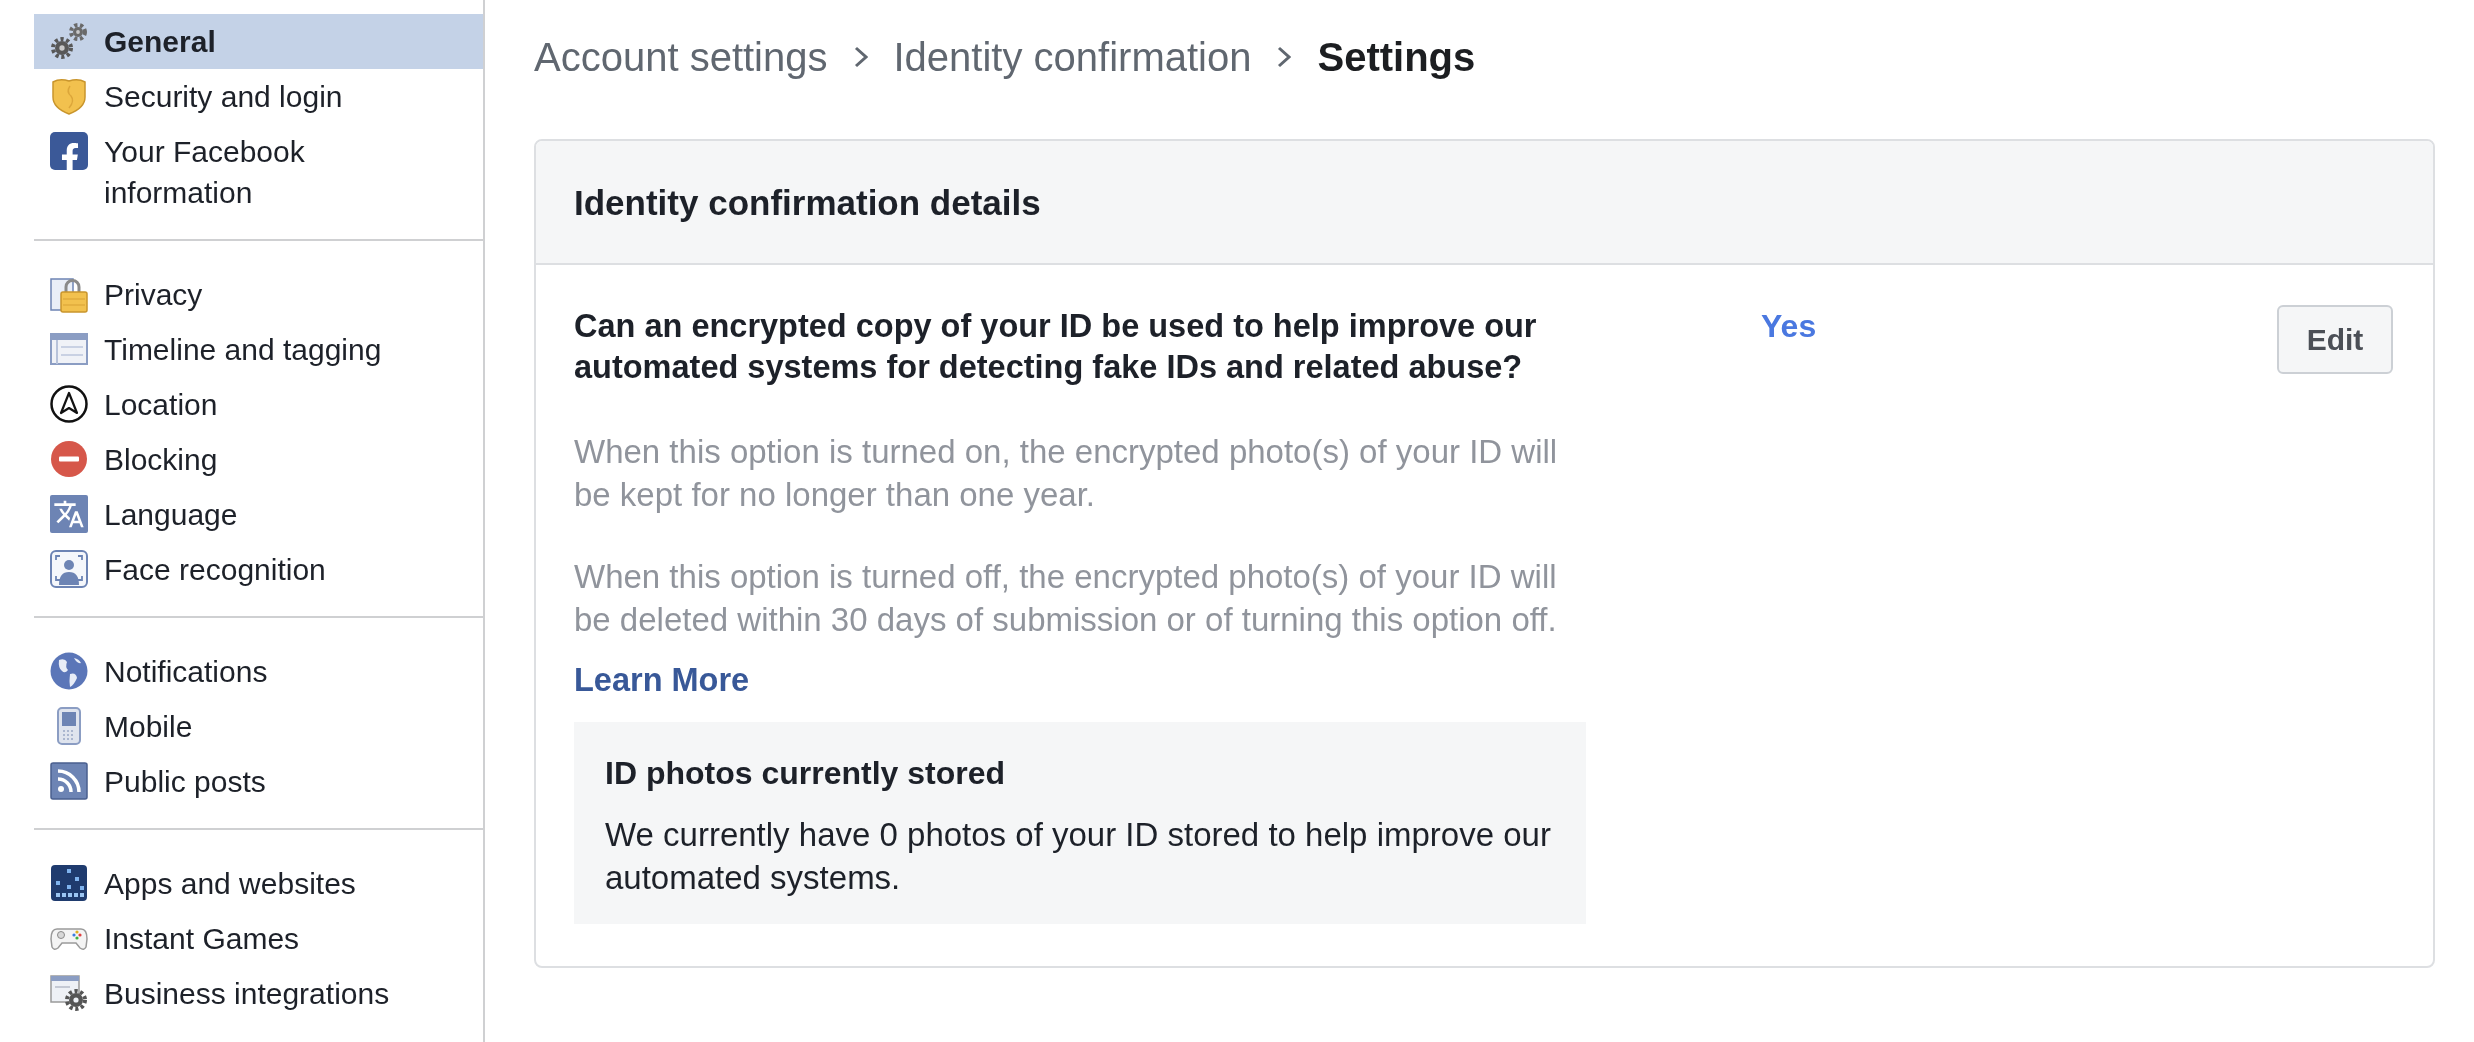 The image size is (2474, 1042). What do you see at coordinates (258, 459) in the screenshot?
I see `sidebar-item: Blocking` at bounding box center [258, 459].